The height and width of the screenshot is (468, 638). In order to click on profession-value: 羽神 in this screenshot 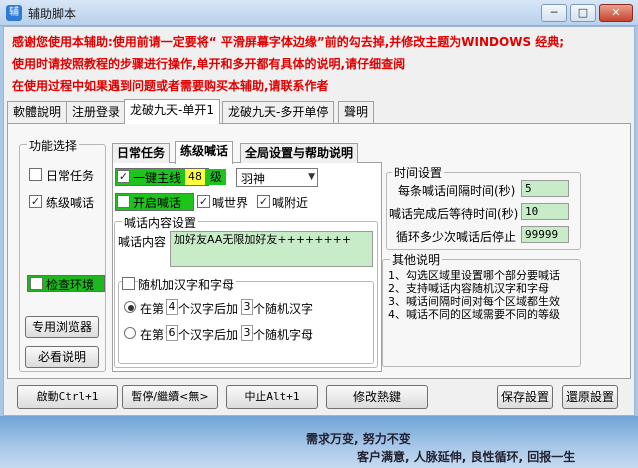, I will do `click(253, 179)`.